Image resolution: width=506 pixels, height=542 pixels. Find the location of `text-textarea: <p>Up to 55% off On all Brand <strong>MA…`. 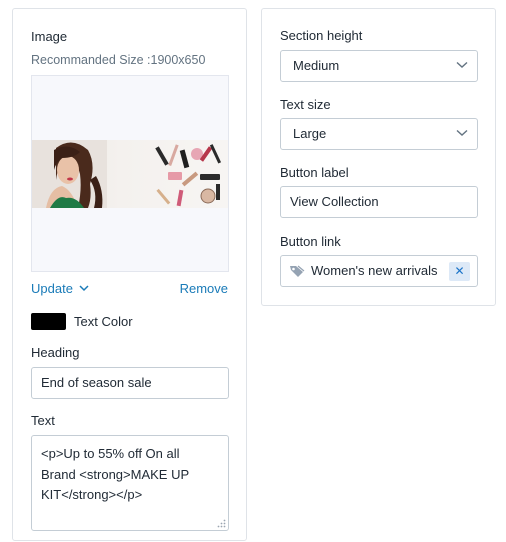

text-textarea: <p>Up to 55% off On all Brand <strong>MA… is located at coordinates (130, 483).